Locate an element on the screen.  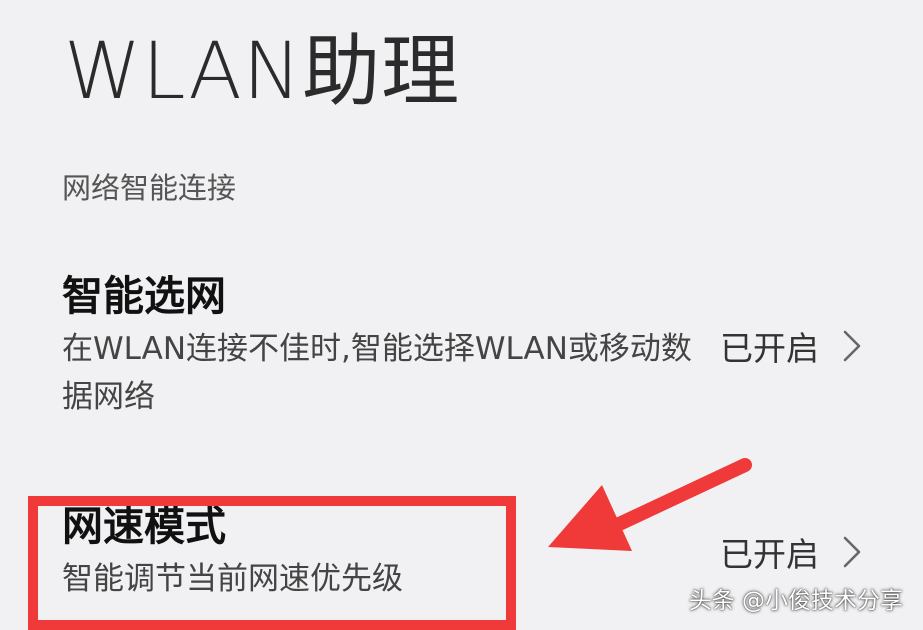
page-title: WLAN助理 is located at coordinates (262, 72).